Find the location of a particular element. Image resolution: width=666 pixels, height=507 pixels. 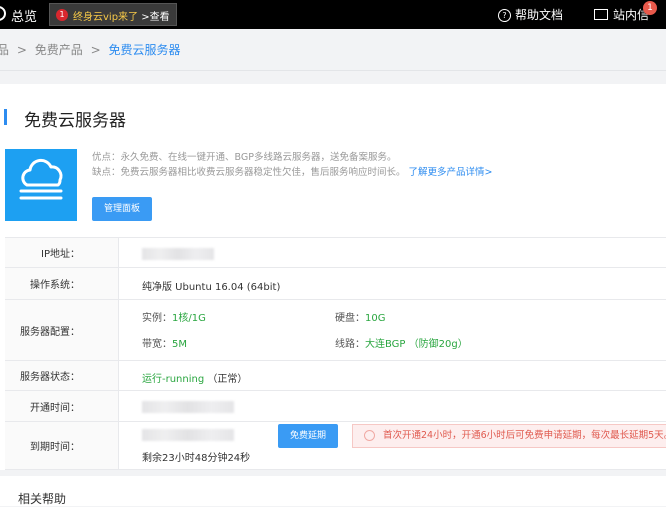

disk-value: 10G is located at coordinates (375, 318).